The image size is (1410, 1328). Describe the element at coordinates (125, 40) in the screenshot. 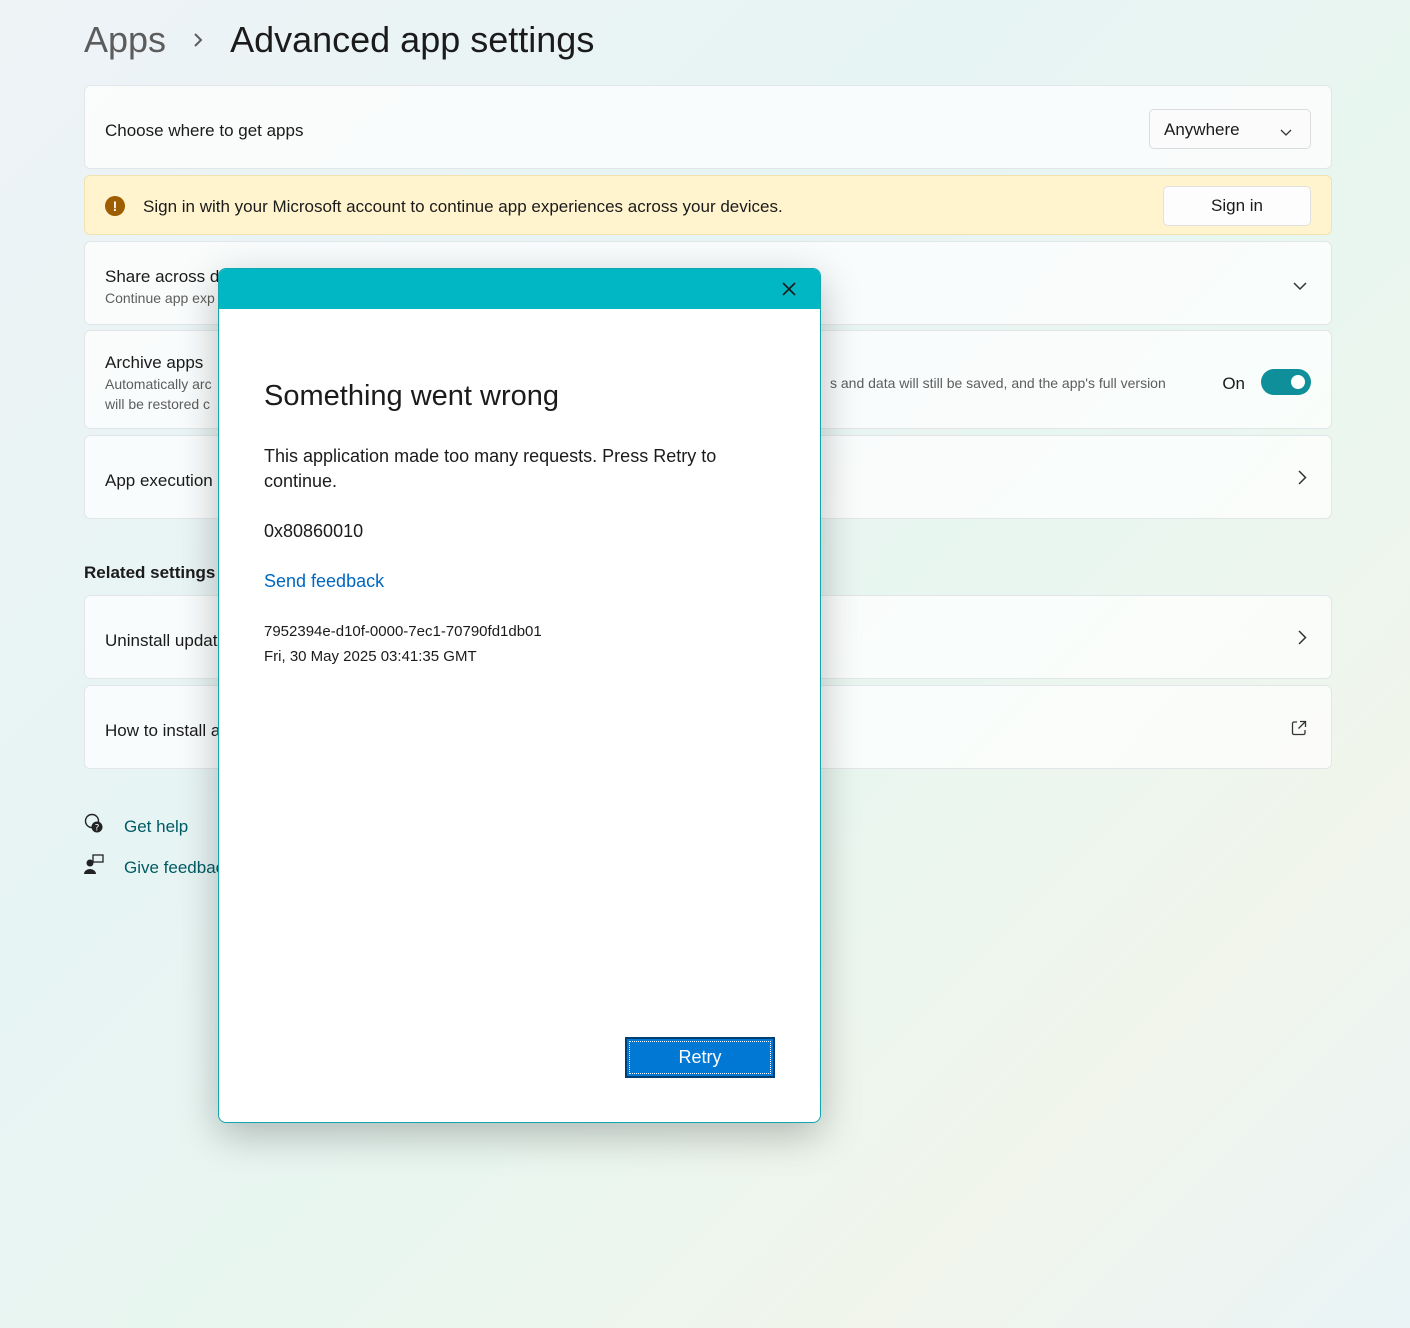

I see `breadcrumb-apps: Apps` at that location.